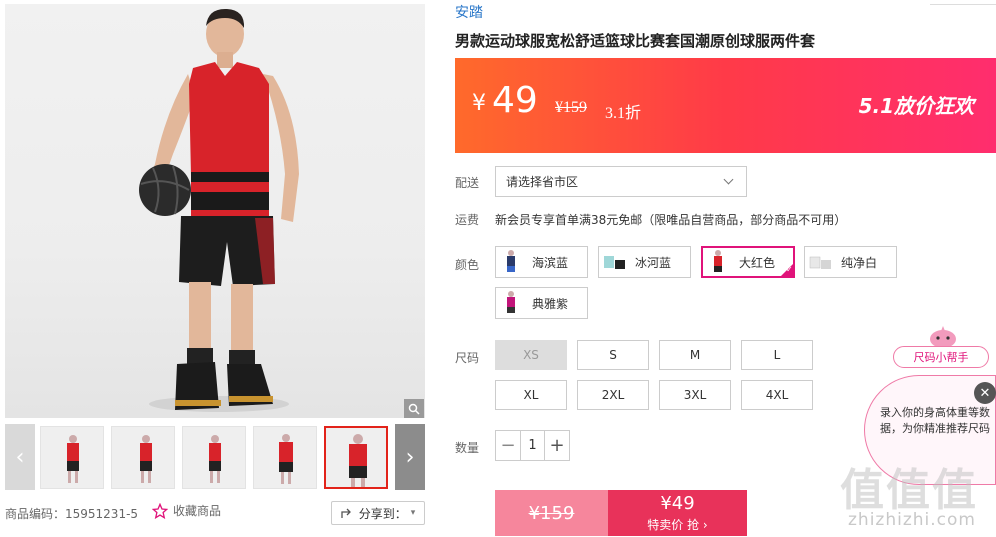 The height and width of the screenshot is (537, 996). I want to click on discount-rate: 3.1折, so click(623, 113).